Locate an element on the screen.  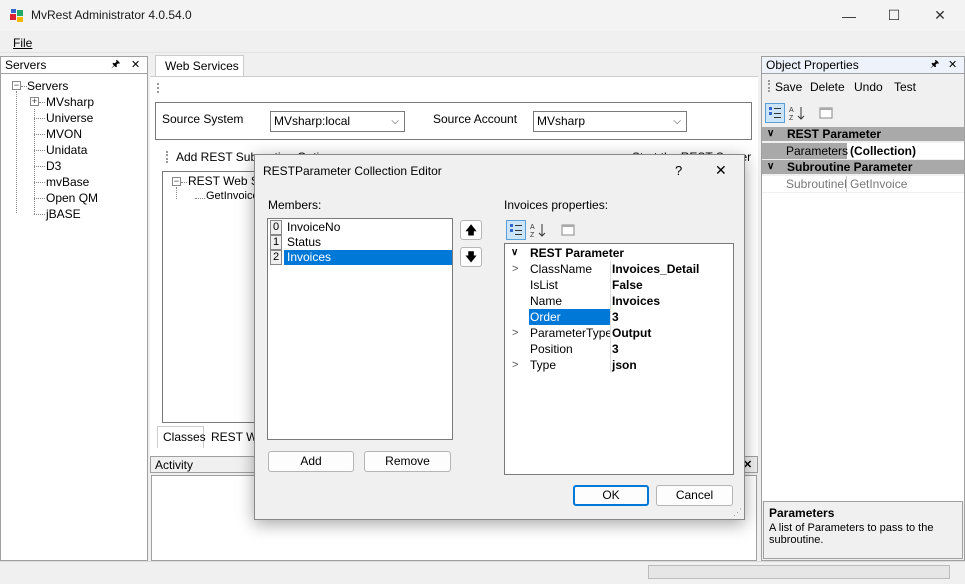
tree-root-servers: Servers is located at coordinates (47, 86).